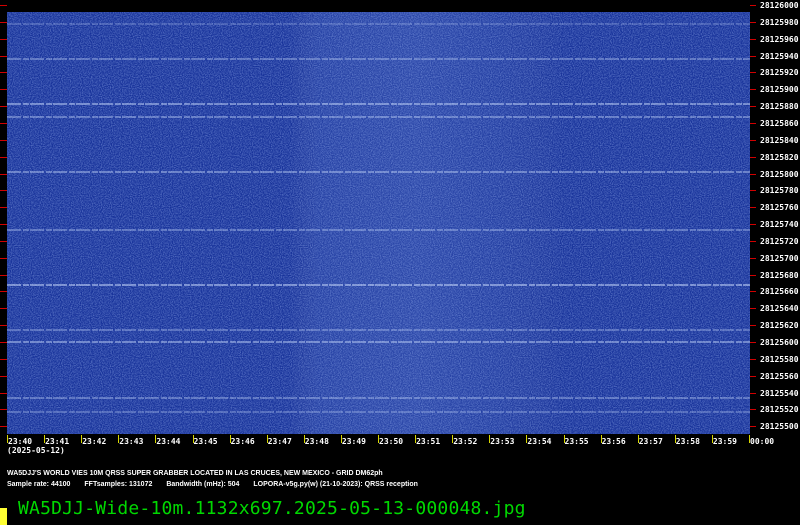  Describe the element at coordinates (779, 208) in the screenshot. I see `frequency-label: 28125760` at that location.